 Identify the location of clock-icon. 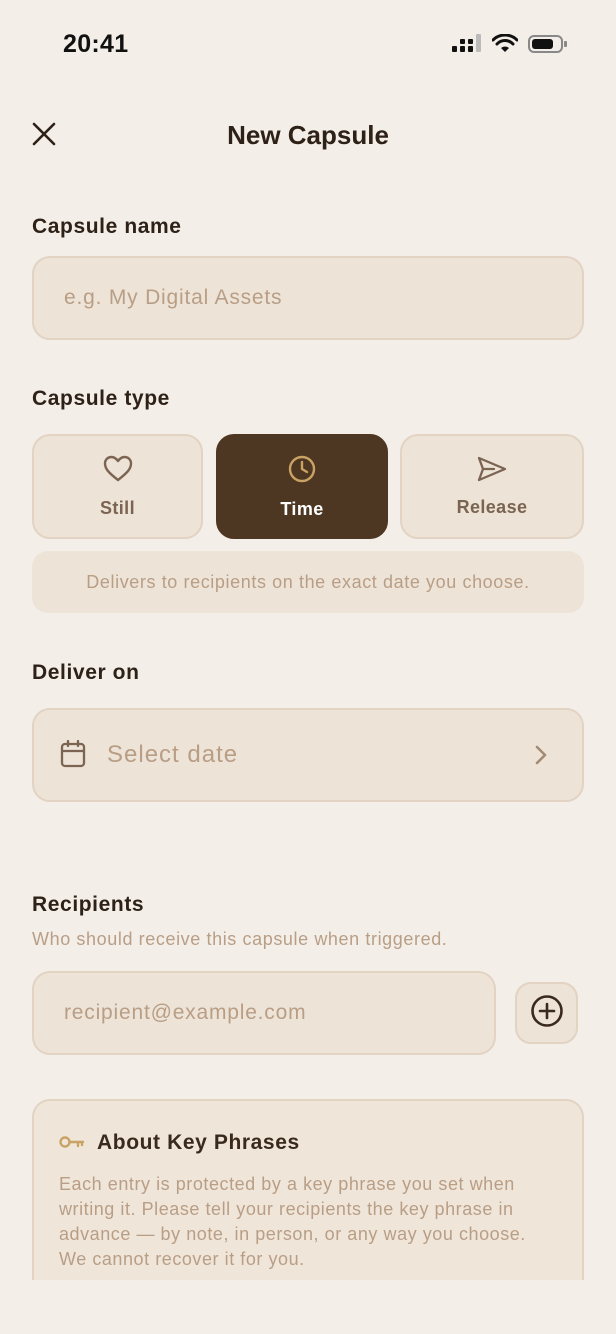
(302, 471).